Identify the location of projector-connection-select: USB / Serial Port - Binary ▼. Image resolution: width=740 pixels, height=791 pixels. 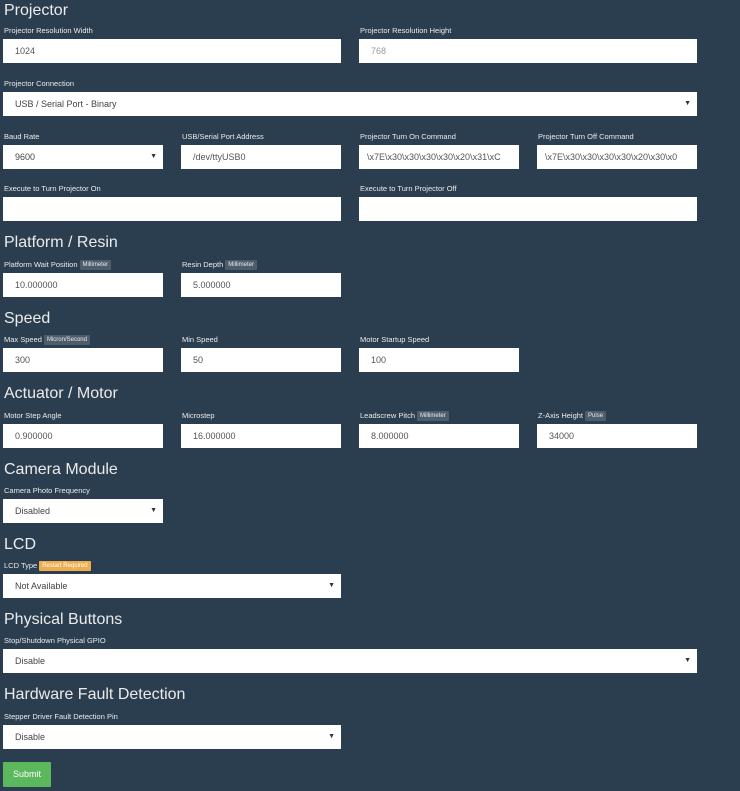
(350, 104).